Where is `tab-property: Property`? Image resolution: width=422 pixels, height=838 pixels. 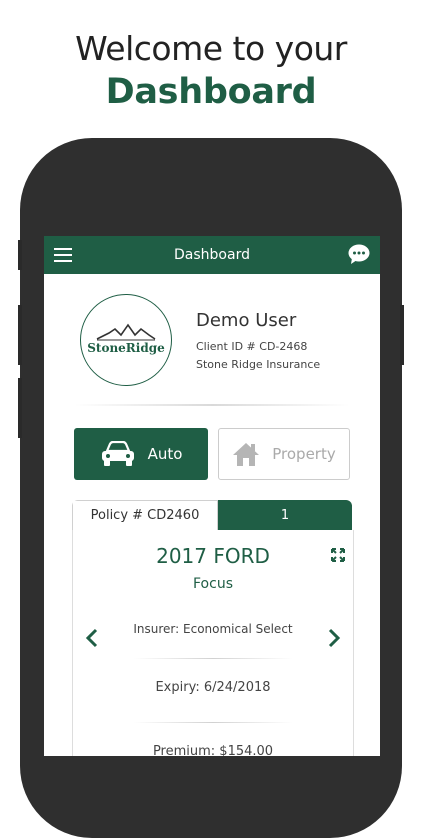
tab-property: Property is located at coordinates (284, 454).